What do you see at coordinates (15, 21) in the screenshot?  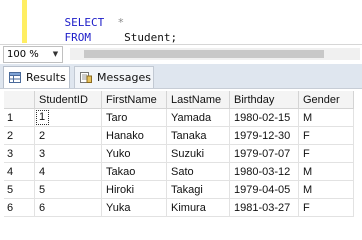 I see `editor-gutter` at bounding box center [15, 21].